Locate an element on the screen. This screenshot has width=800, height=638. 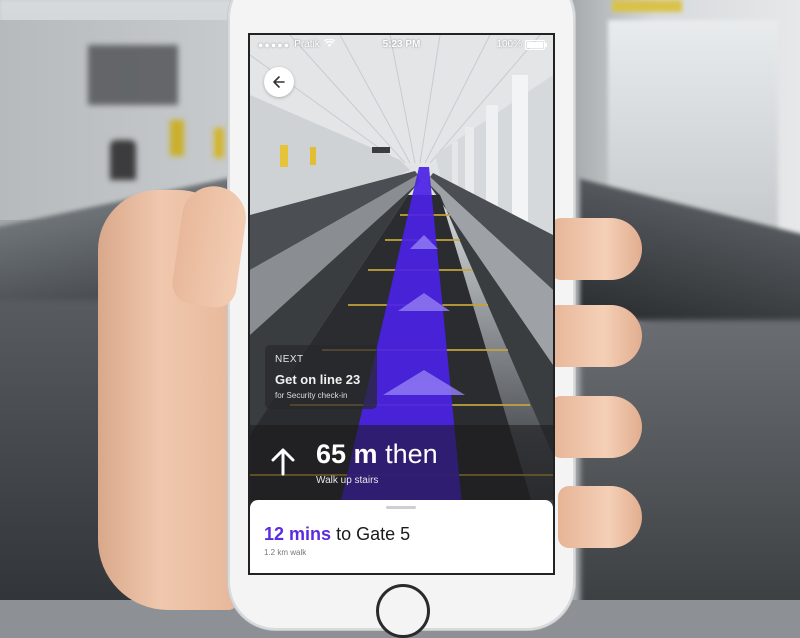
distance-text: 65 m then is located at coordinates (377, 454).